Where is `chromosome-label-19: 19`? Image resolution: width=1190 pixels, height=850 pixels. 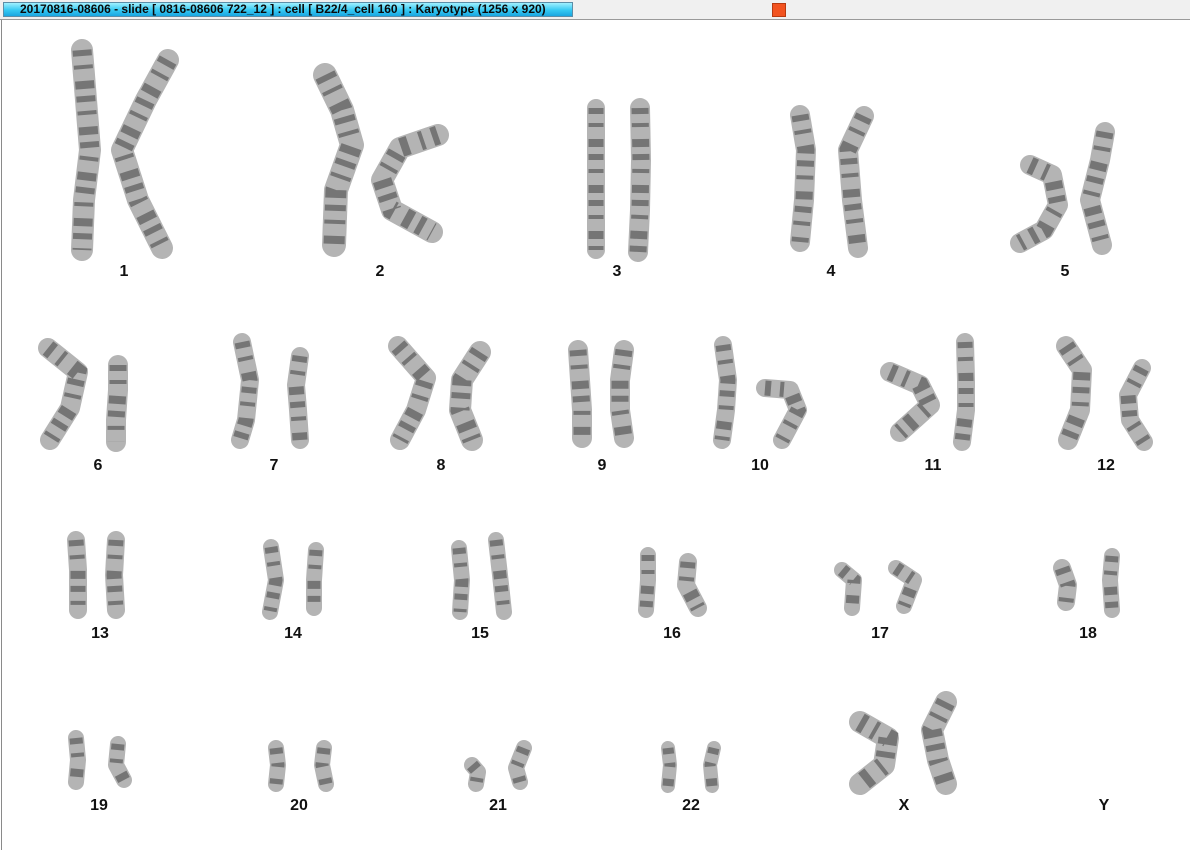 chromosome-label-19: 19 is located at coordinates (99, 805).